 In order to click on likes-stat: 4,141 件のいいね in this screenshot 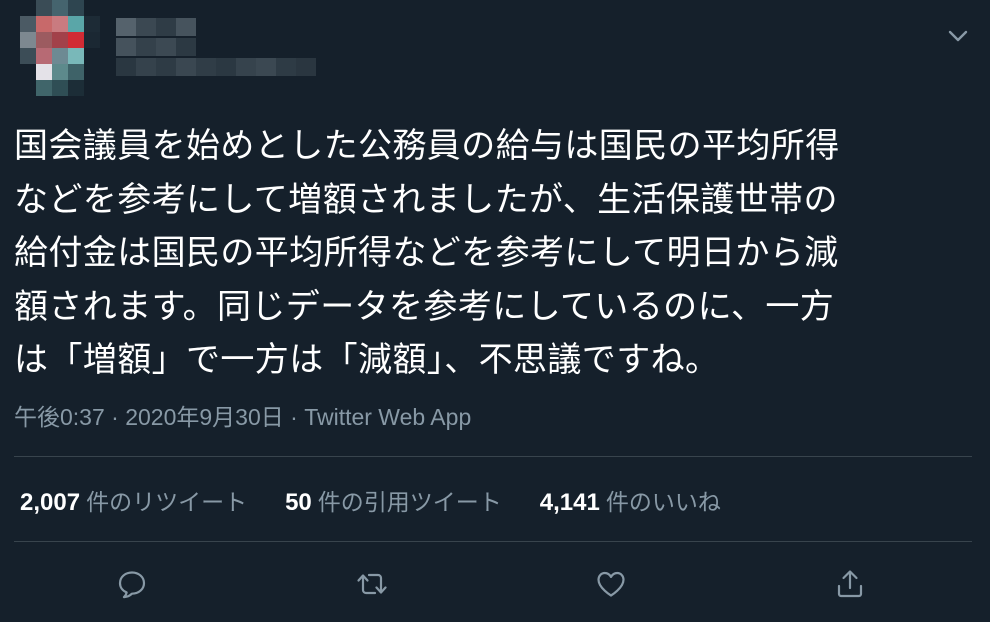, I will do `click(630, 500)`.